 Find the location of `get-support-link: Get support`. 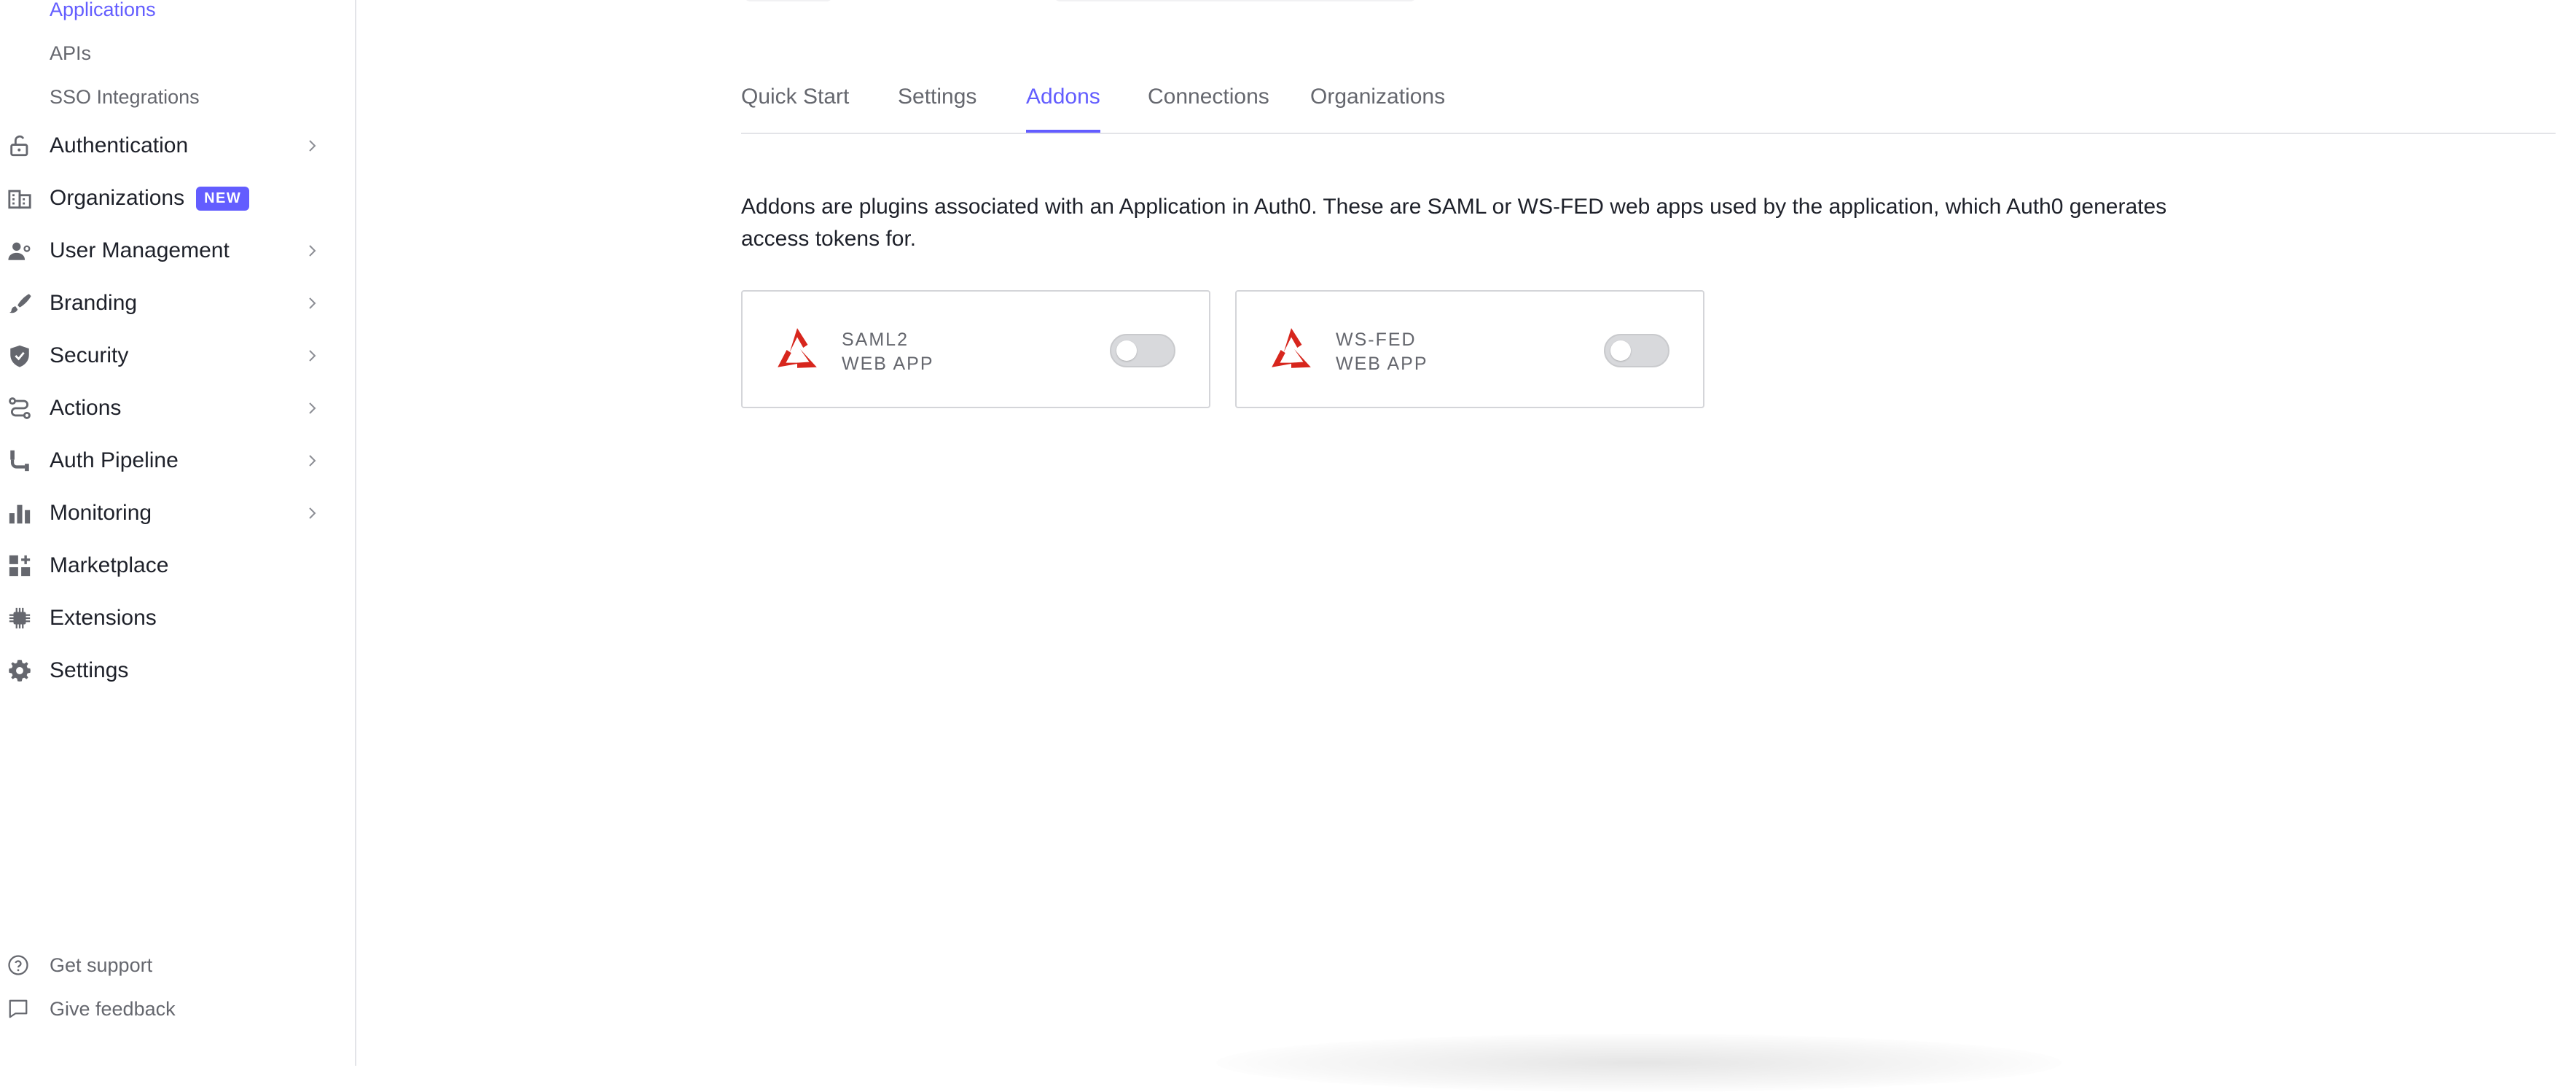

get-support-link: Get support is located at coordinates (76, 965).